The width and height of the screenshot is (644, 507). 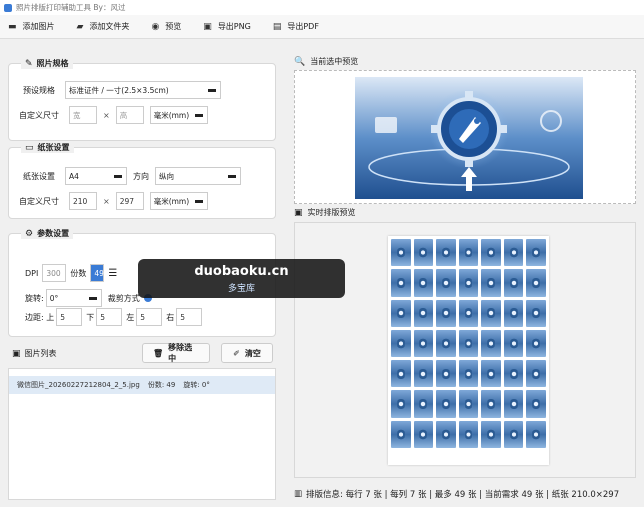 I want to click on add-folder-button: ▰ 添加文件夹, so click(x=103, y=27).